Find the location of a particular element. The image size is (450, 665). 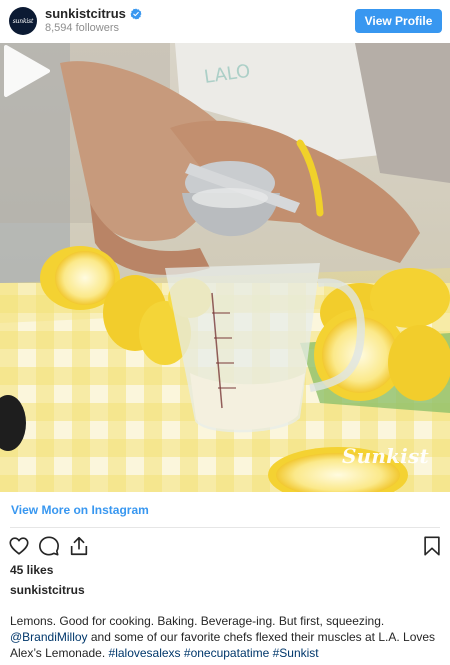

avatar: sunkist is located at coordinates (23, 21).